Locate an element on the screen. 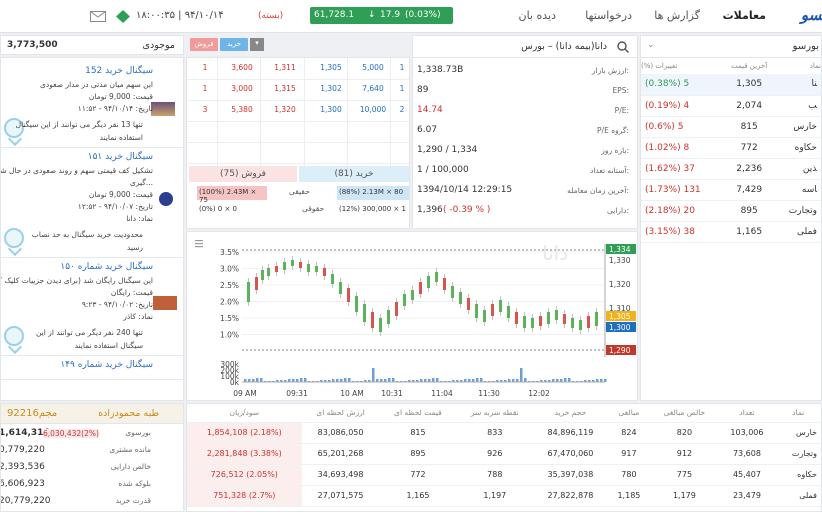 The height and width of the screenshot is (512, 822). row-symbol: وتجارت is located at coordinates (797, 211).